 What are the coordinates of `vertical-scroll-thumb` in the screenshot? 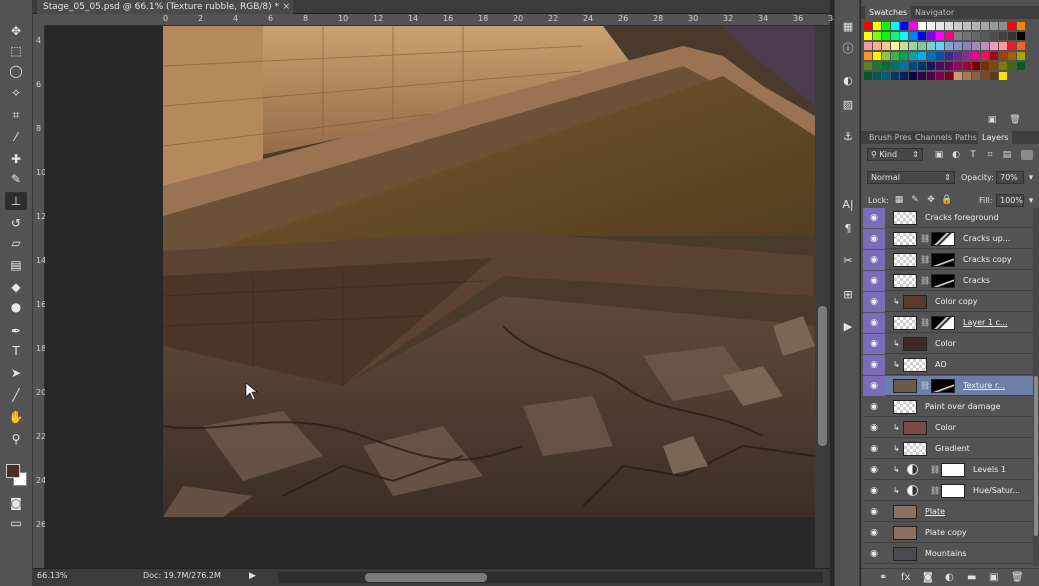 It's located at (822, 376).